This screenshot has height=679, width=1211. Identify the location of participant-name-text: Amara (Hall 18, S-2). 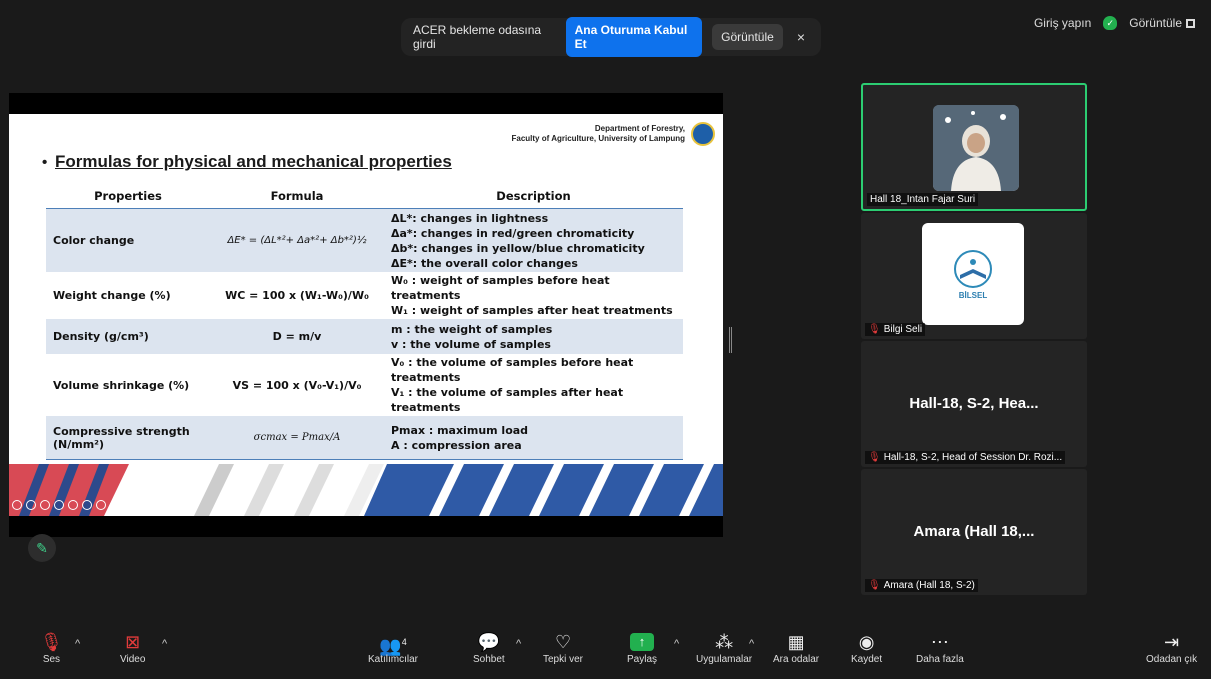
(929, 585).